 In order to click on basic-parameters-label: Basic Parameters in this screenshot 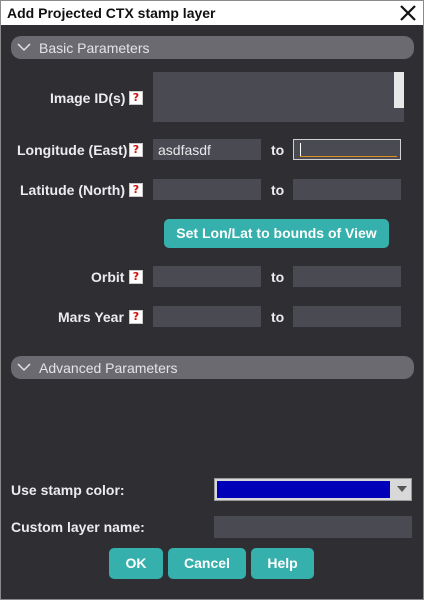, I will do `click(94, 48)`.